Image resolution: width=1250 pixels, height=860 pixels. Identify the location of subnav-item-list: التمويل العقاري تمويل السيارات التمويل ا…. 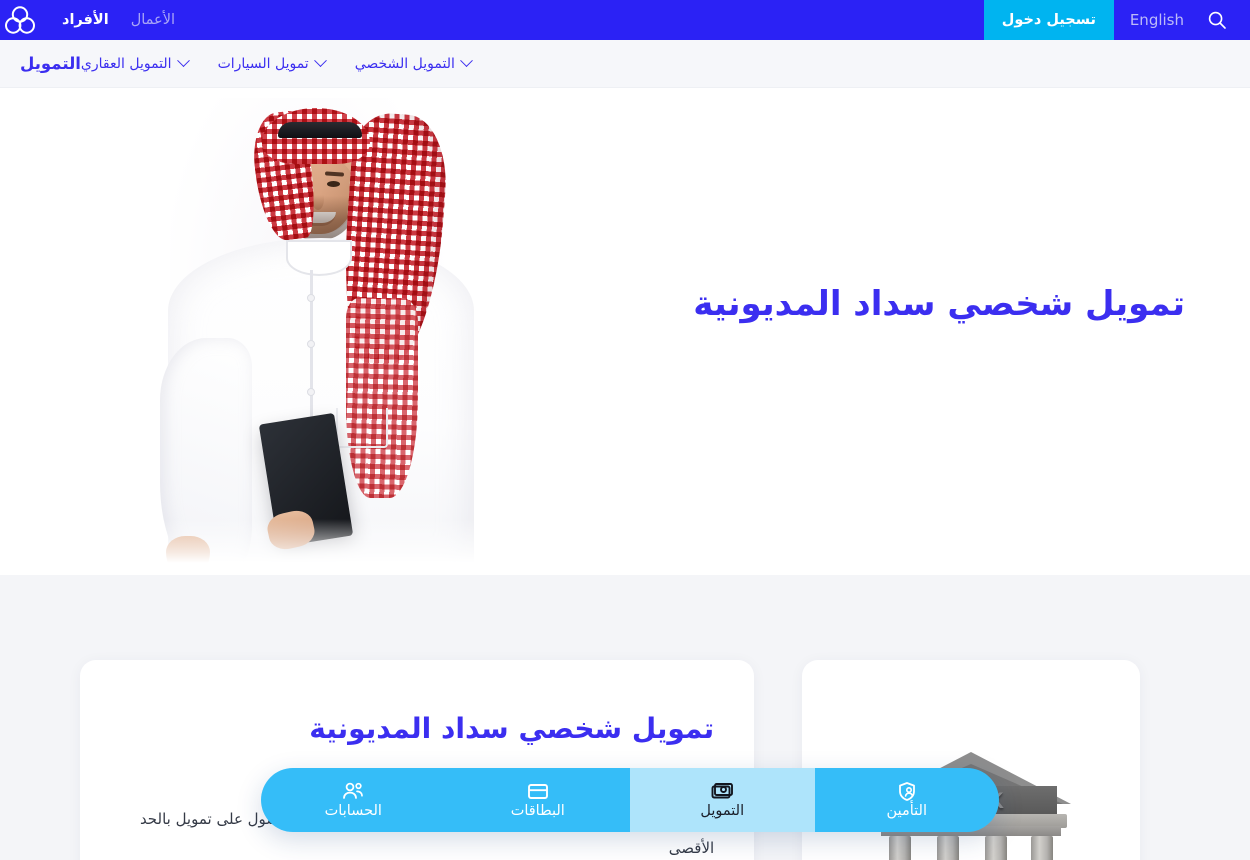
(276, 63).